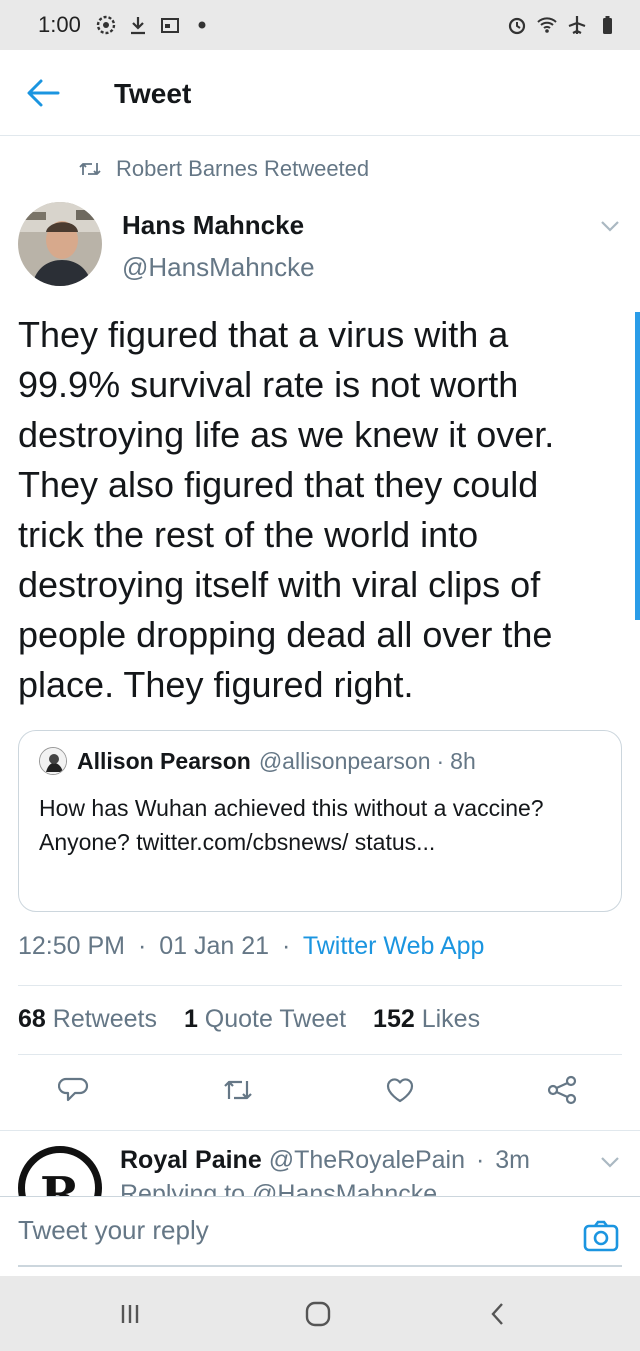  What do you see at coordinates (243, 168) in the screenshot?
I see `retweet-context-label: Robert Barnes Retweeted` at bounding box center [243, 168].